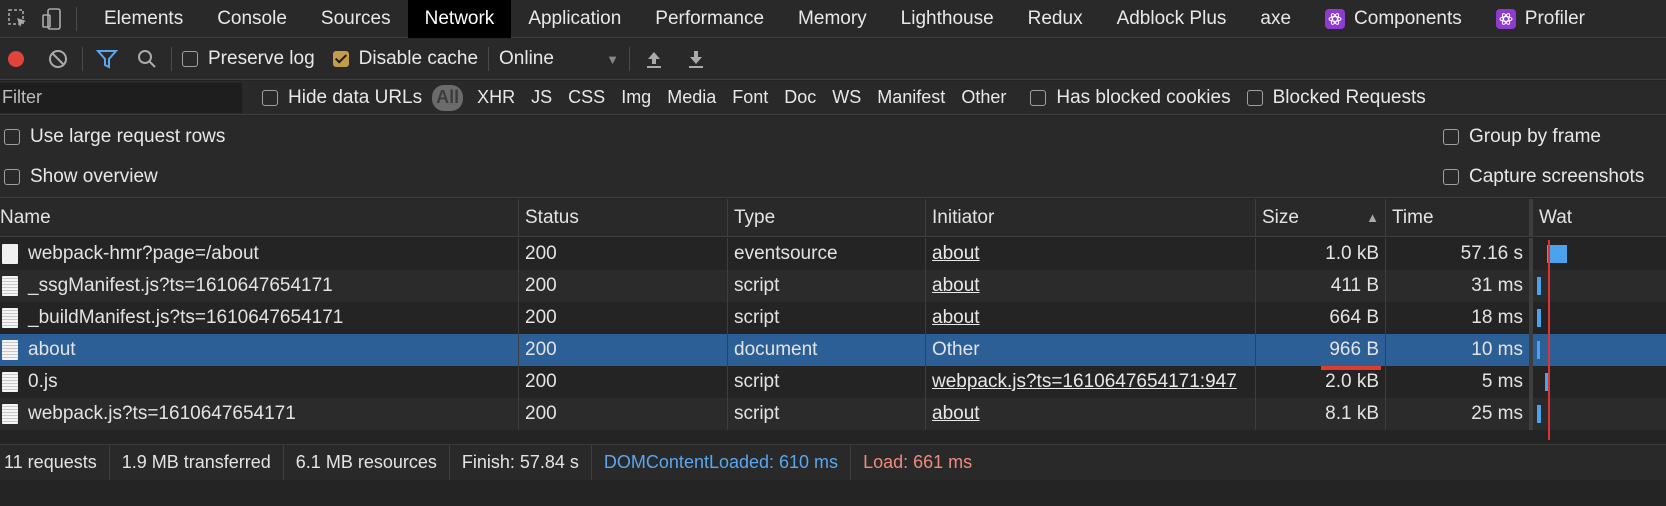 This screenshot has width=1666, height=506. I want to click on record-icon, so click(16, 59).